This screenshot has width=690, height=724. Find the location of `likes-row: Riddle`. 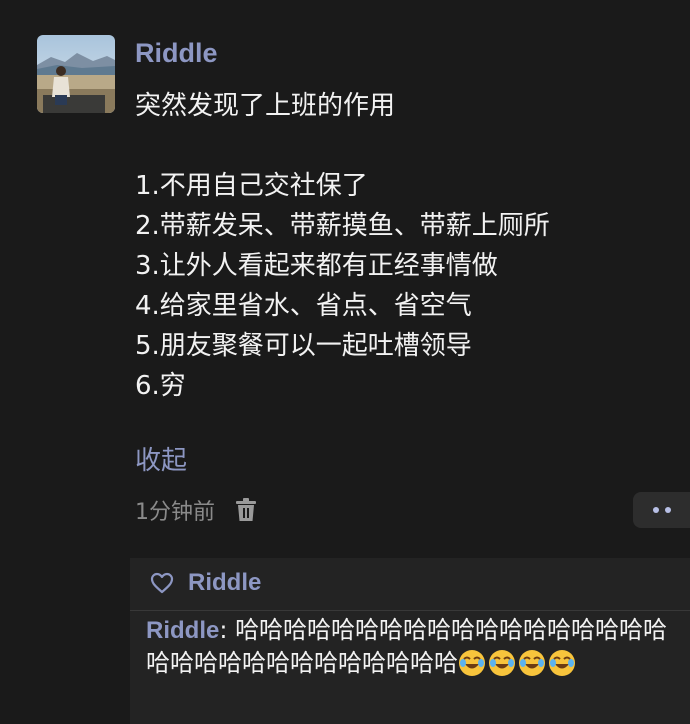

likes-row: Riddle is located at coordinates (205, 583).